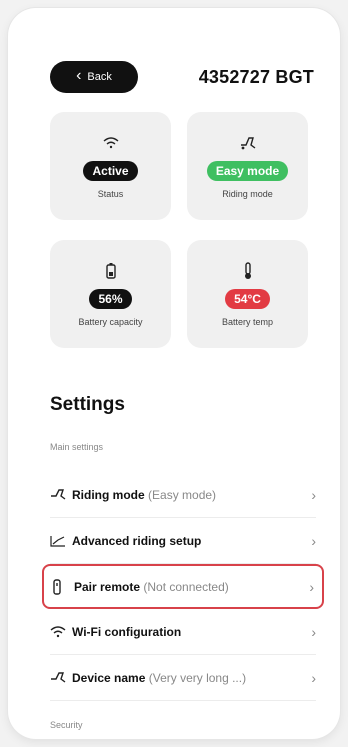 This screenshot has height=747, width=348. I want to click on chart-icon, so click(61, 541).